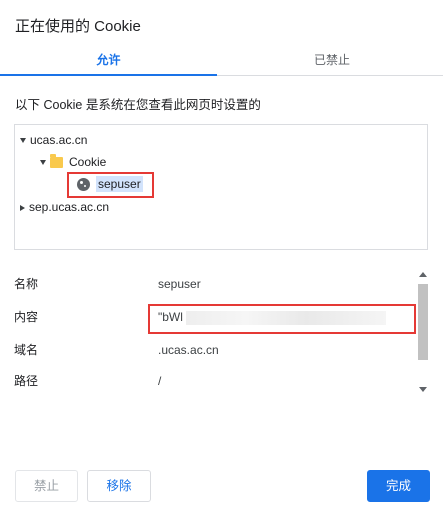  Describe the element at coordinates (332, 60) in the screenshot. I see `tab-blocked: 已禁止` at that location.